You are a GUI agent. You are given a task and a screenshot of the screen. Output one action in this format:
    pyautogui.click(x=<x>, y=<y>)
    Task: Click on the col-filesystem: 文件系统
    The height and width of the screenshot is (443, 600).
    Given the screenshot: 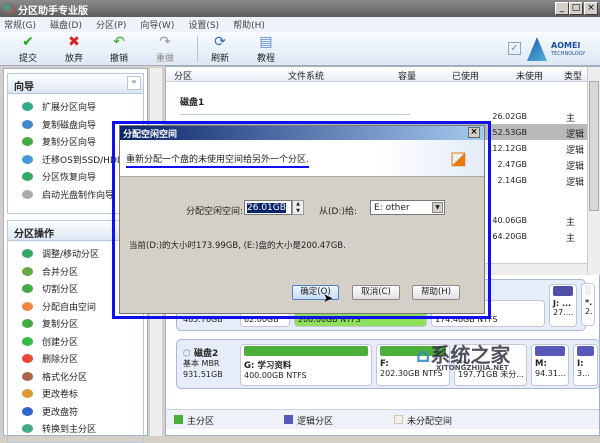 What is the action you would take?
    pyautogui.click(x=306, y=75)
    